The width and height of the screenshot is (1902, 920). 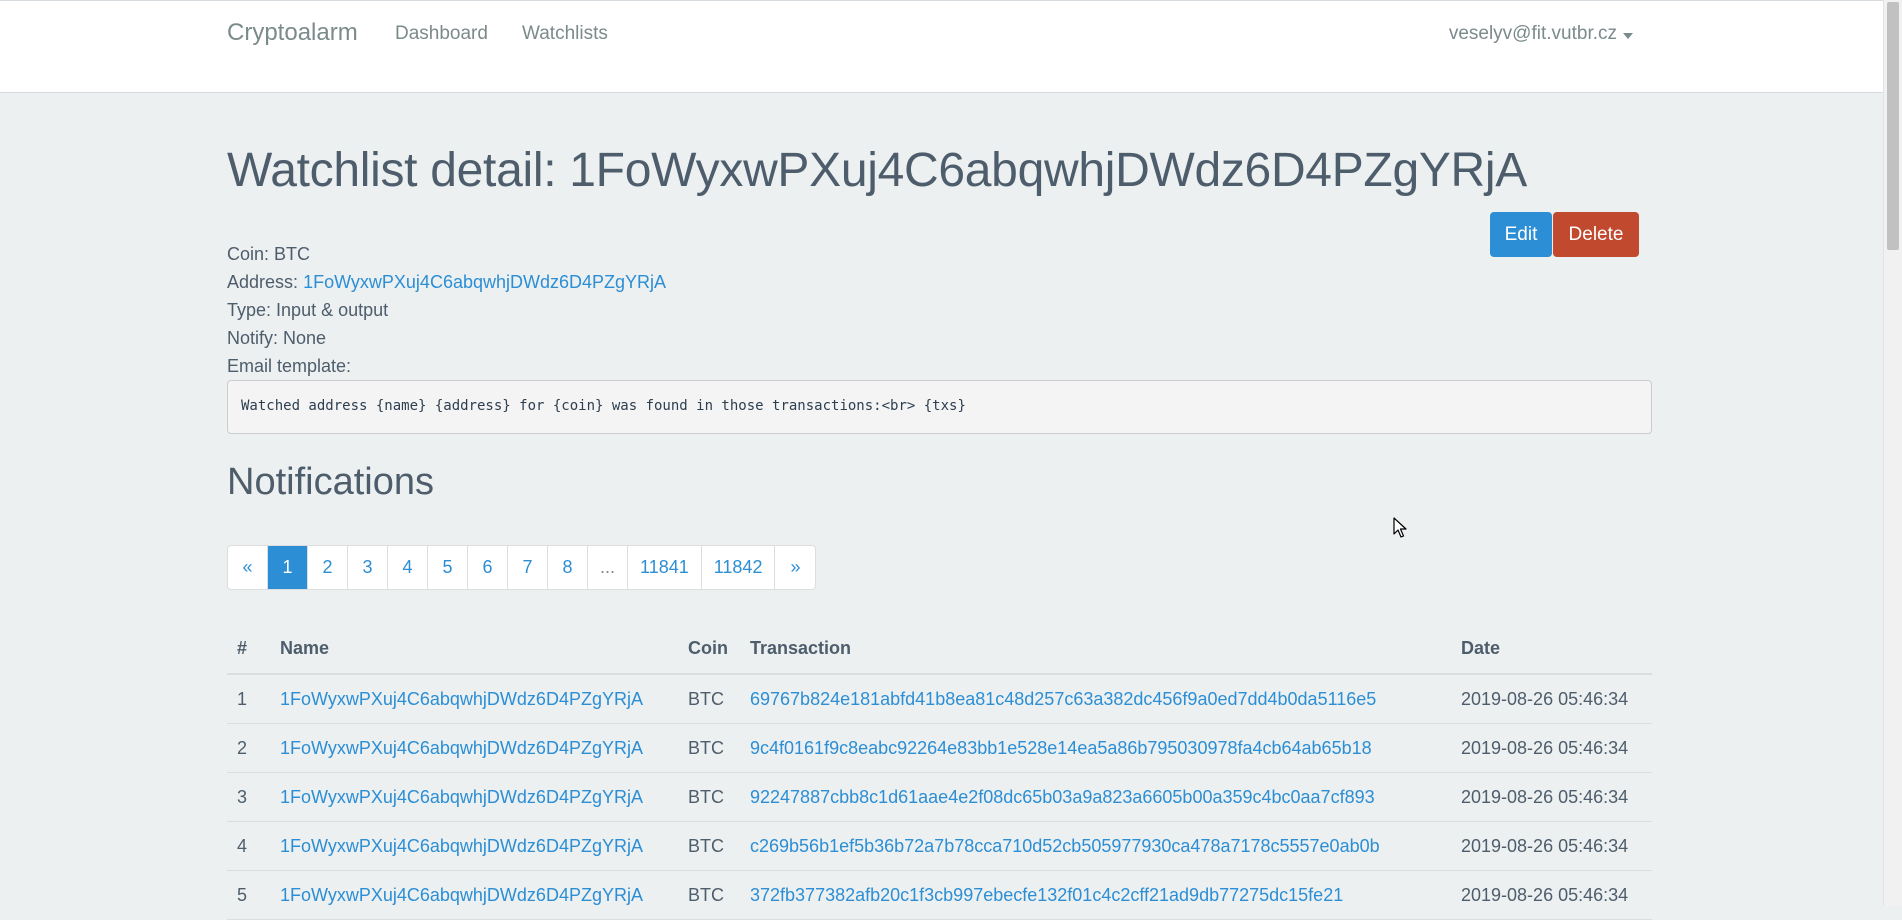 What do you see at coordinates (248, 567) in the screenshot?
I see `pagination-prev: «` at bounding box center [248, 567].